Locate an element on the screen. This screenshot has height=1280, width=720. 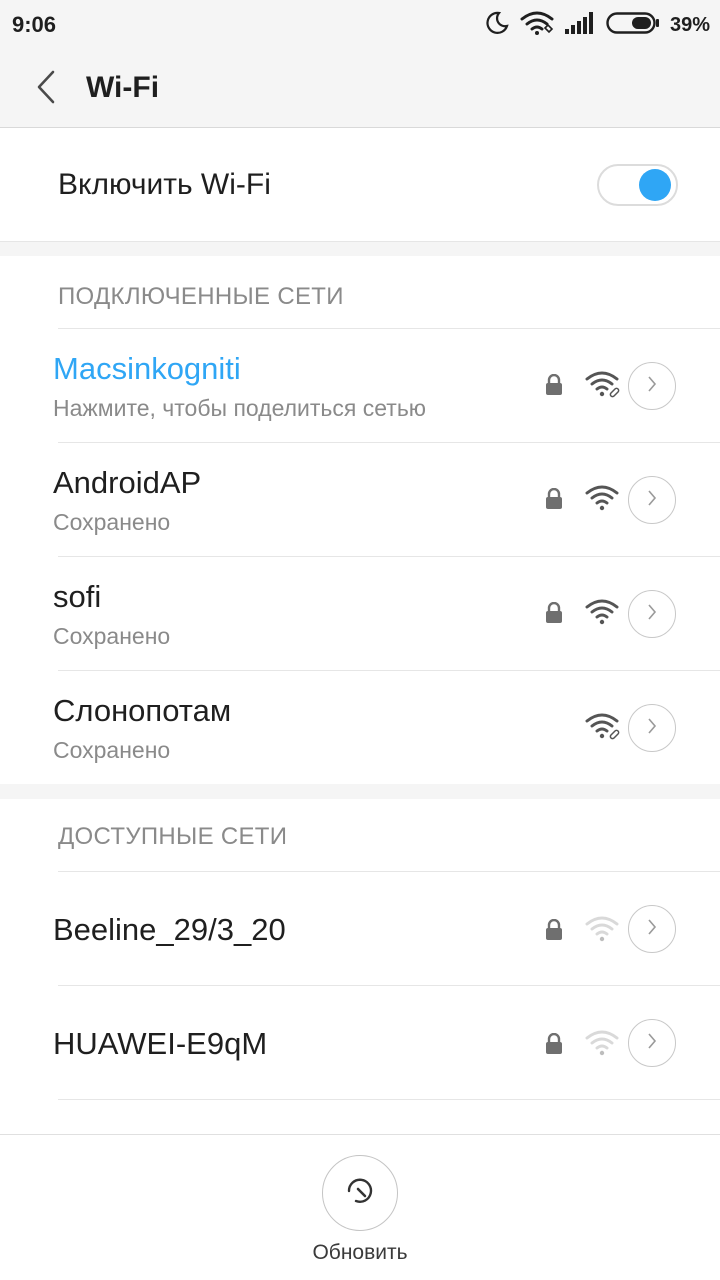
network-name: AndroidAP is located at coordinates (127, 482).